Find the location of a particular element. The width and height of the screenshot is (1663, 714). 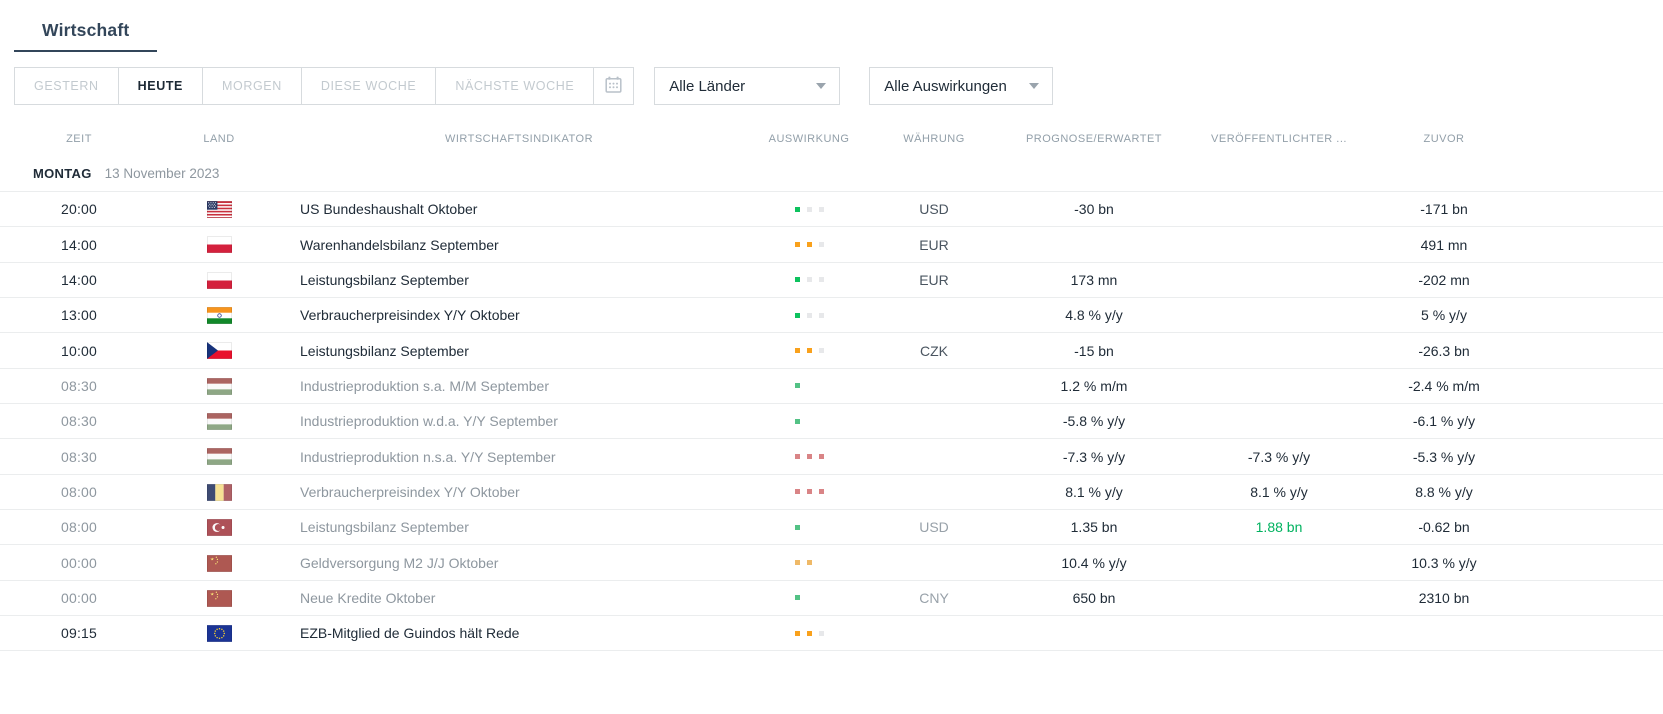

column-header-zuvor: ZUVOR is located at coordinates (1444, 139).